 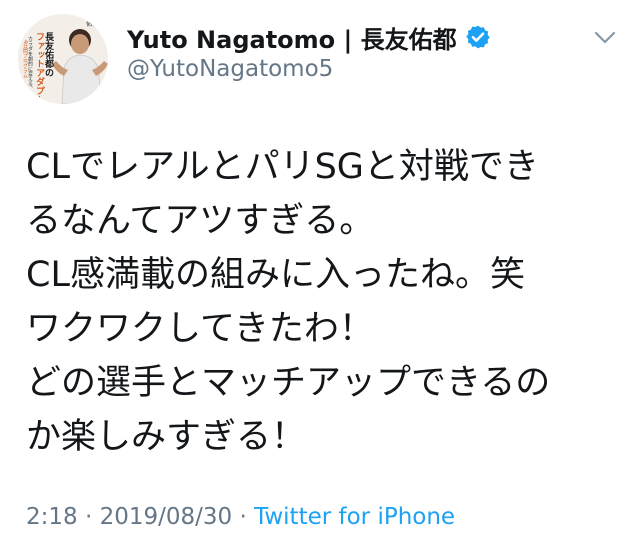 What do you see at coordinates (354, 517) in the screenshot?
I see `tweet-source-link: Twitter for iPhone` at bounding box center [354, 517].